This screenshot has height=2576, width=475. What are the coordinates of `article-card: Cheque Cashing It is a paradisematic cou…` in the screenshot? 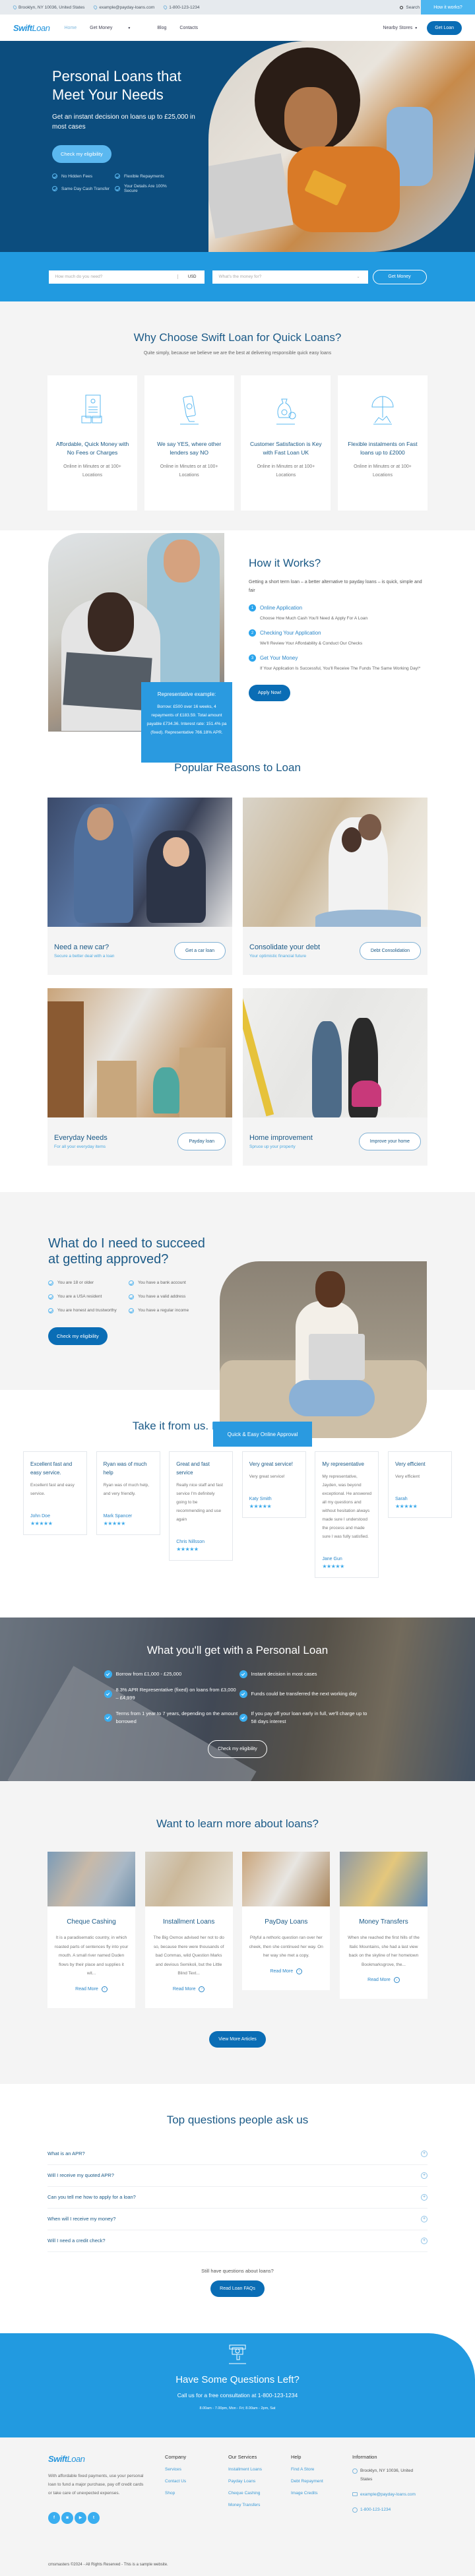 It's located at (91, 1930).